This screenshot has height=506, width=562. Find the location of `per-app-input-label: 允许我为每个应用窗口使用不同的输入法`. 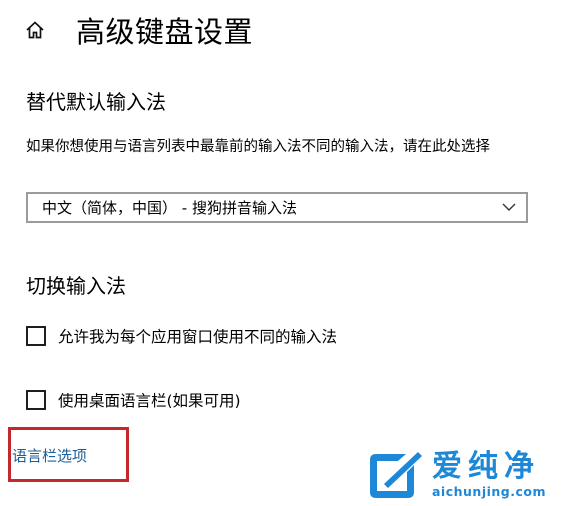

per-app-input-label: 允许我为每个应用窗口使用不同的输入法 is located at coordinates (197, 336).